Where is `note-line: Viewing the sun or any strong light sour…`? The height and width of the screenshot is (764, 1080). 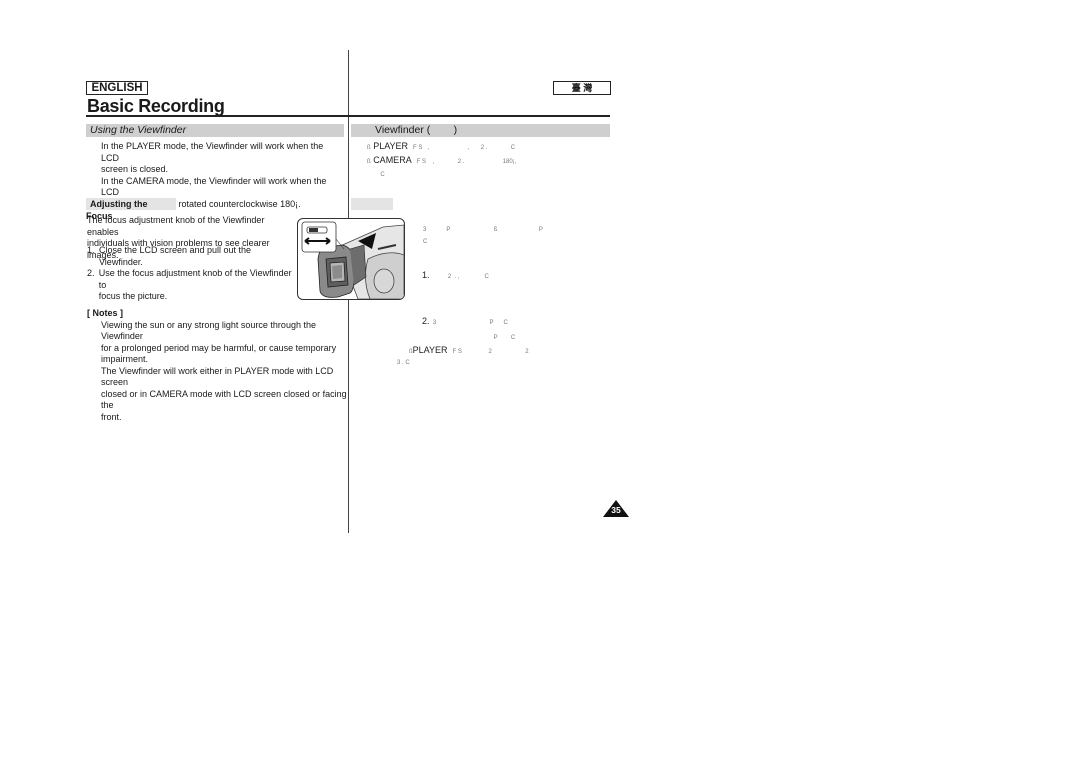
note-line: Viewing the sun or any strong light sour… is located at coordinates (208, 330).